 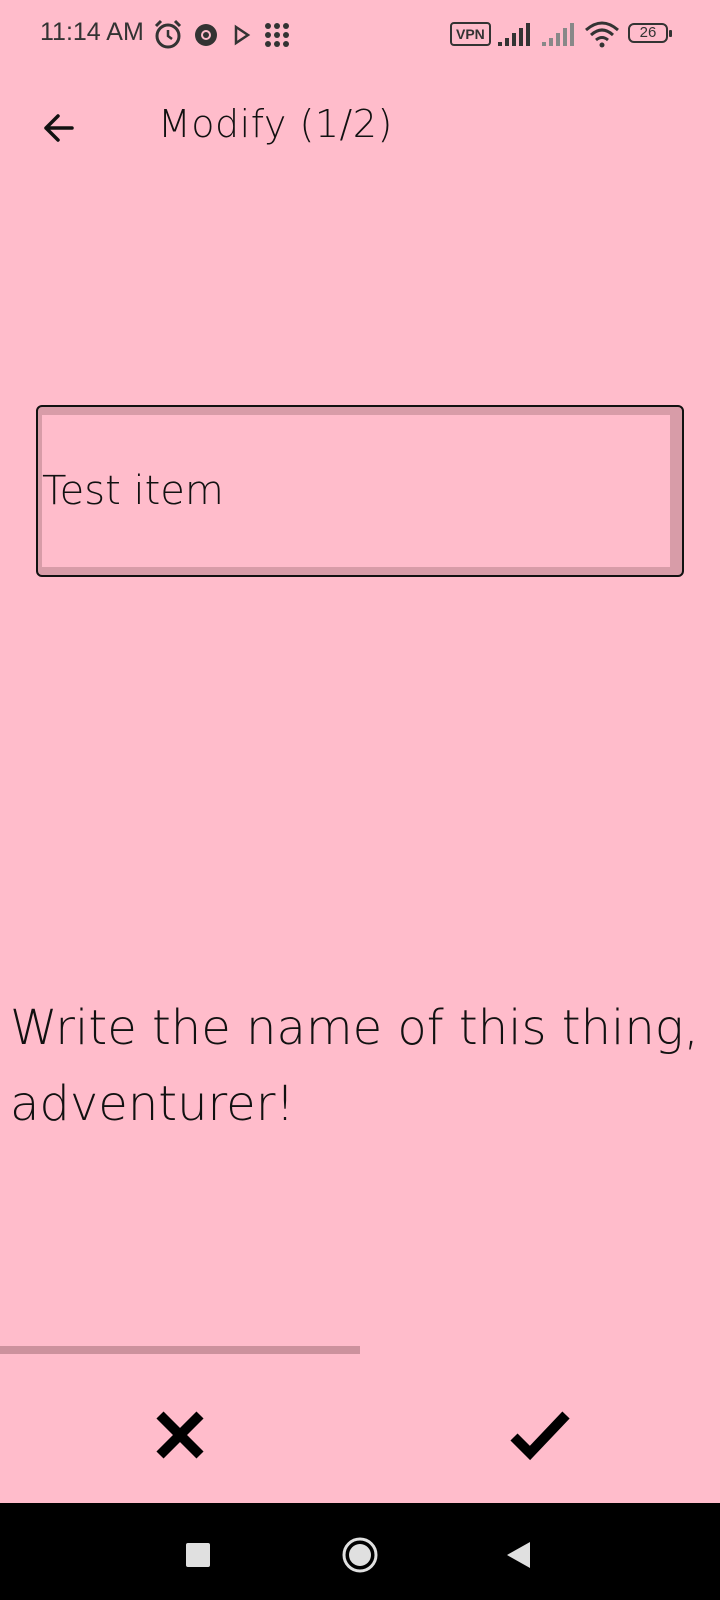 What do you see at coordinates (602, 34) in the screenshot?
I see `wifi-icon` at bounding box center [602, 34].